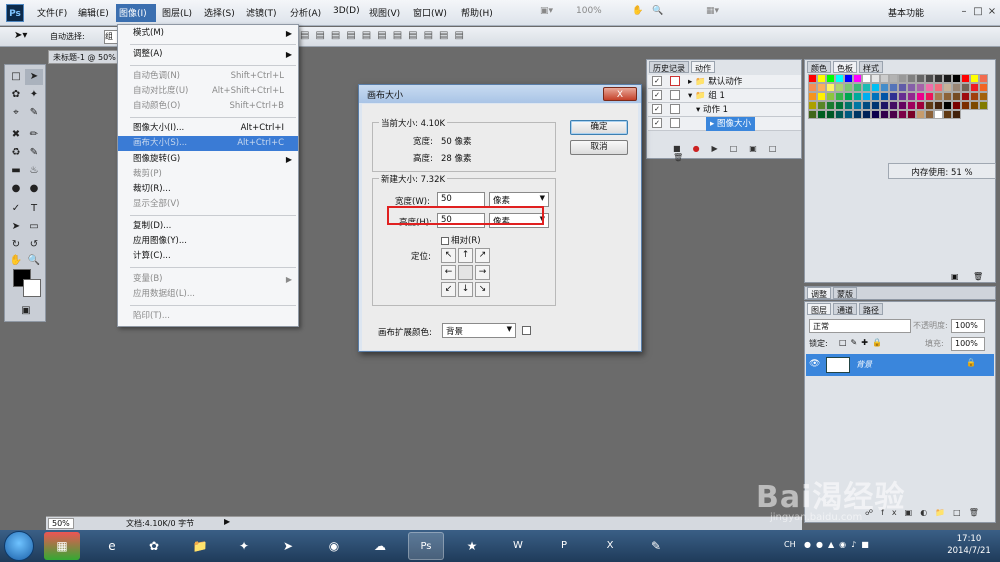  Describe the element at coordinates (620, 94) in the screenshot. I see `dialog-close-button: X` at that location.